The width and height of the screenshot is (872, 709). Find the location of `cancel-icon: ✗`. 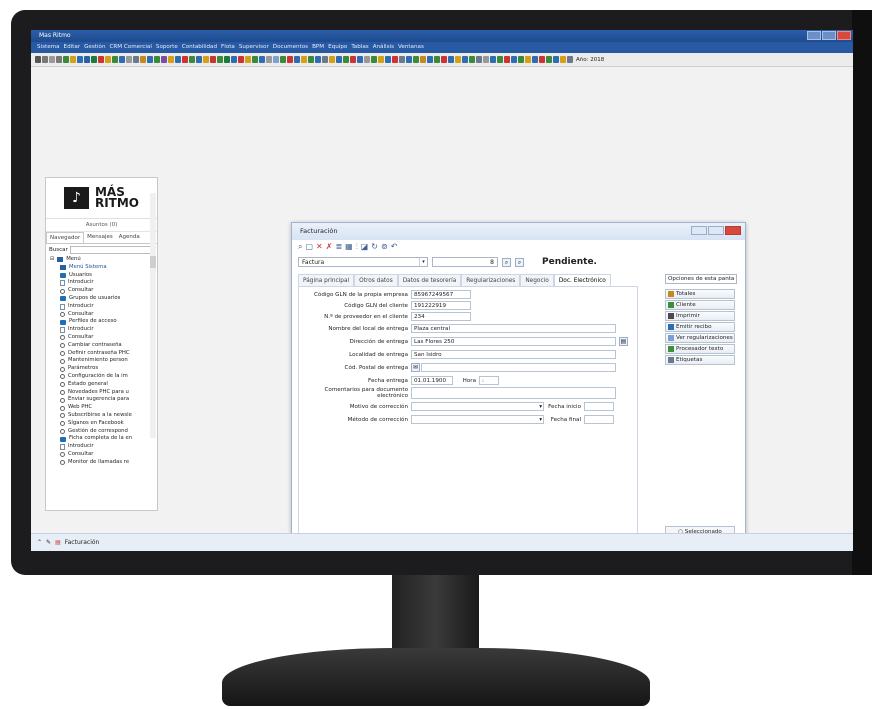

cancel-icon: ✗ is located at coordinates (329, 246).